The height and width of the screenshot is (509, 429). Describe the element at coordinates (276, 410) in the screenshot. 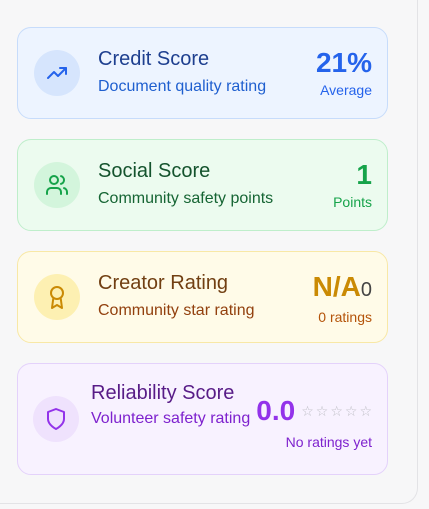

I see `score-value: 0.0` at that location.